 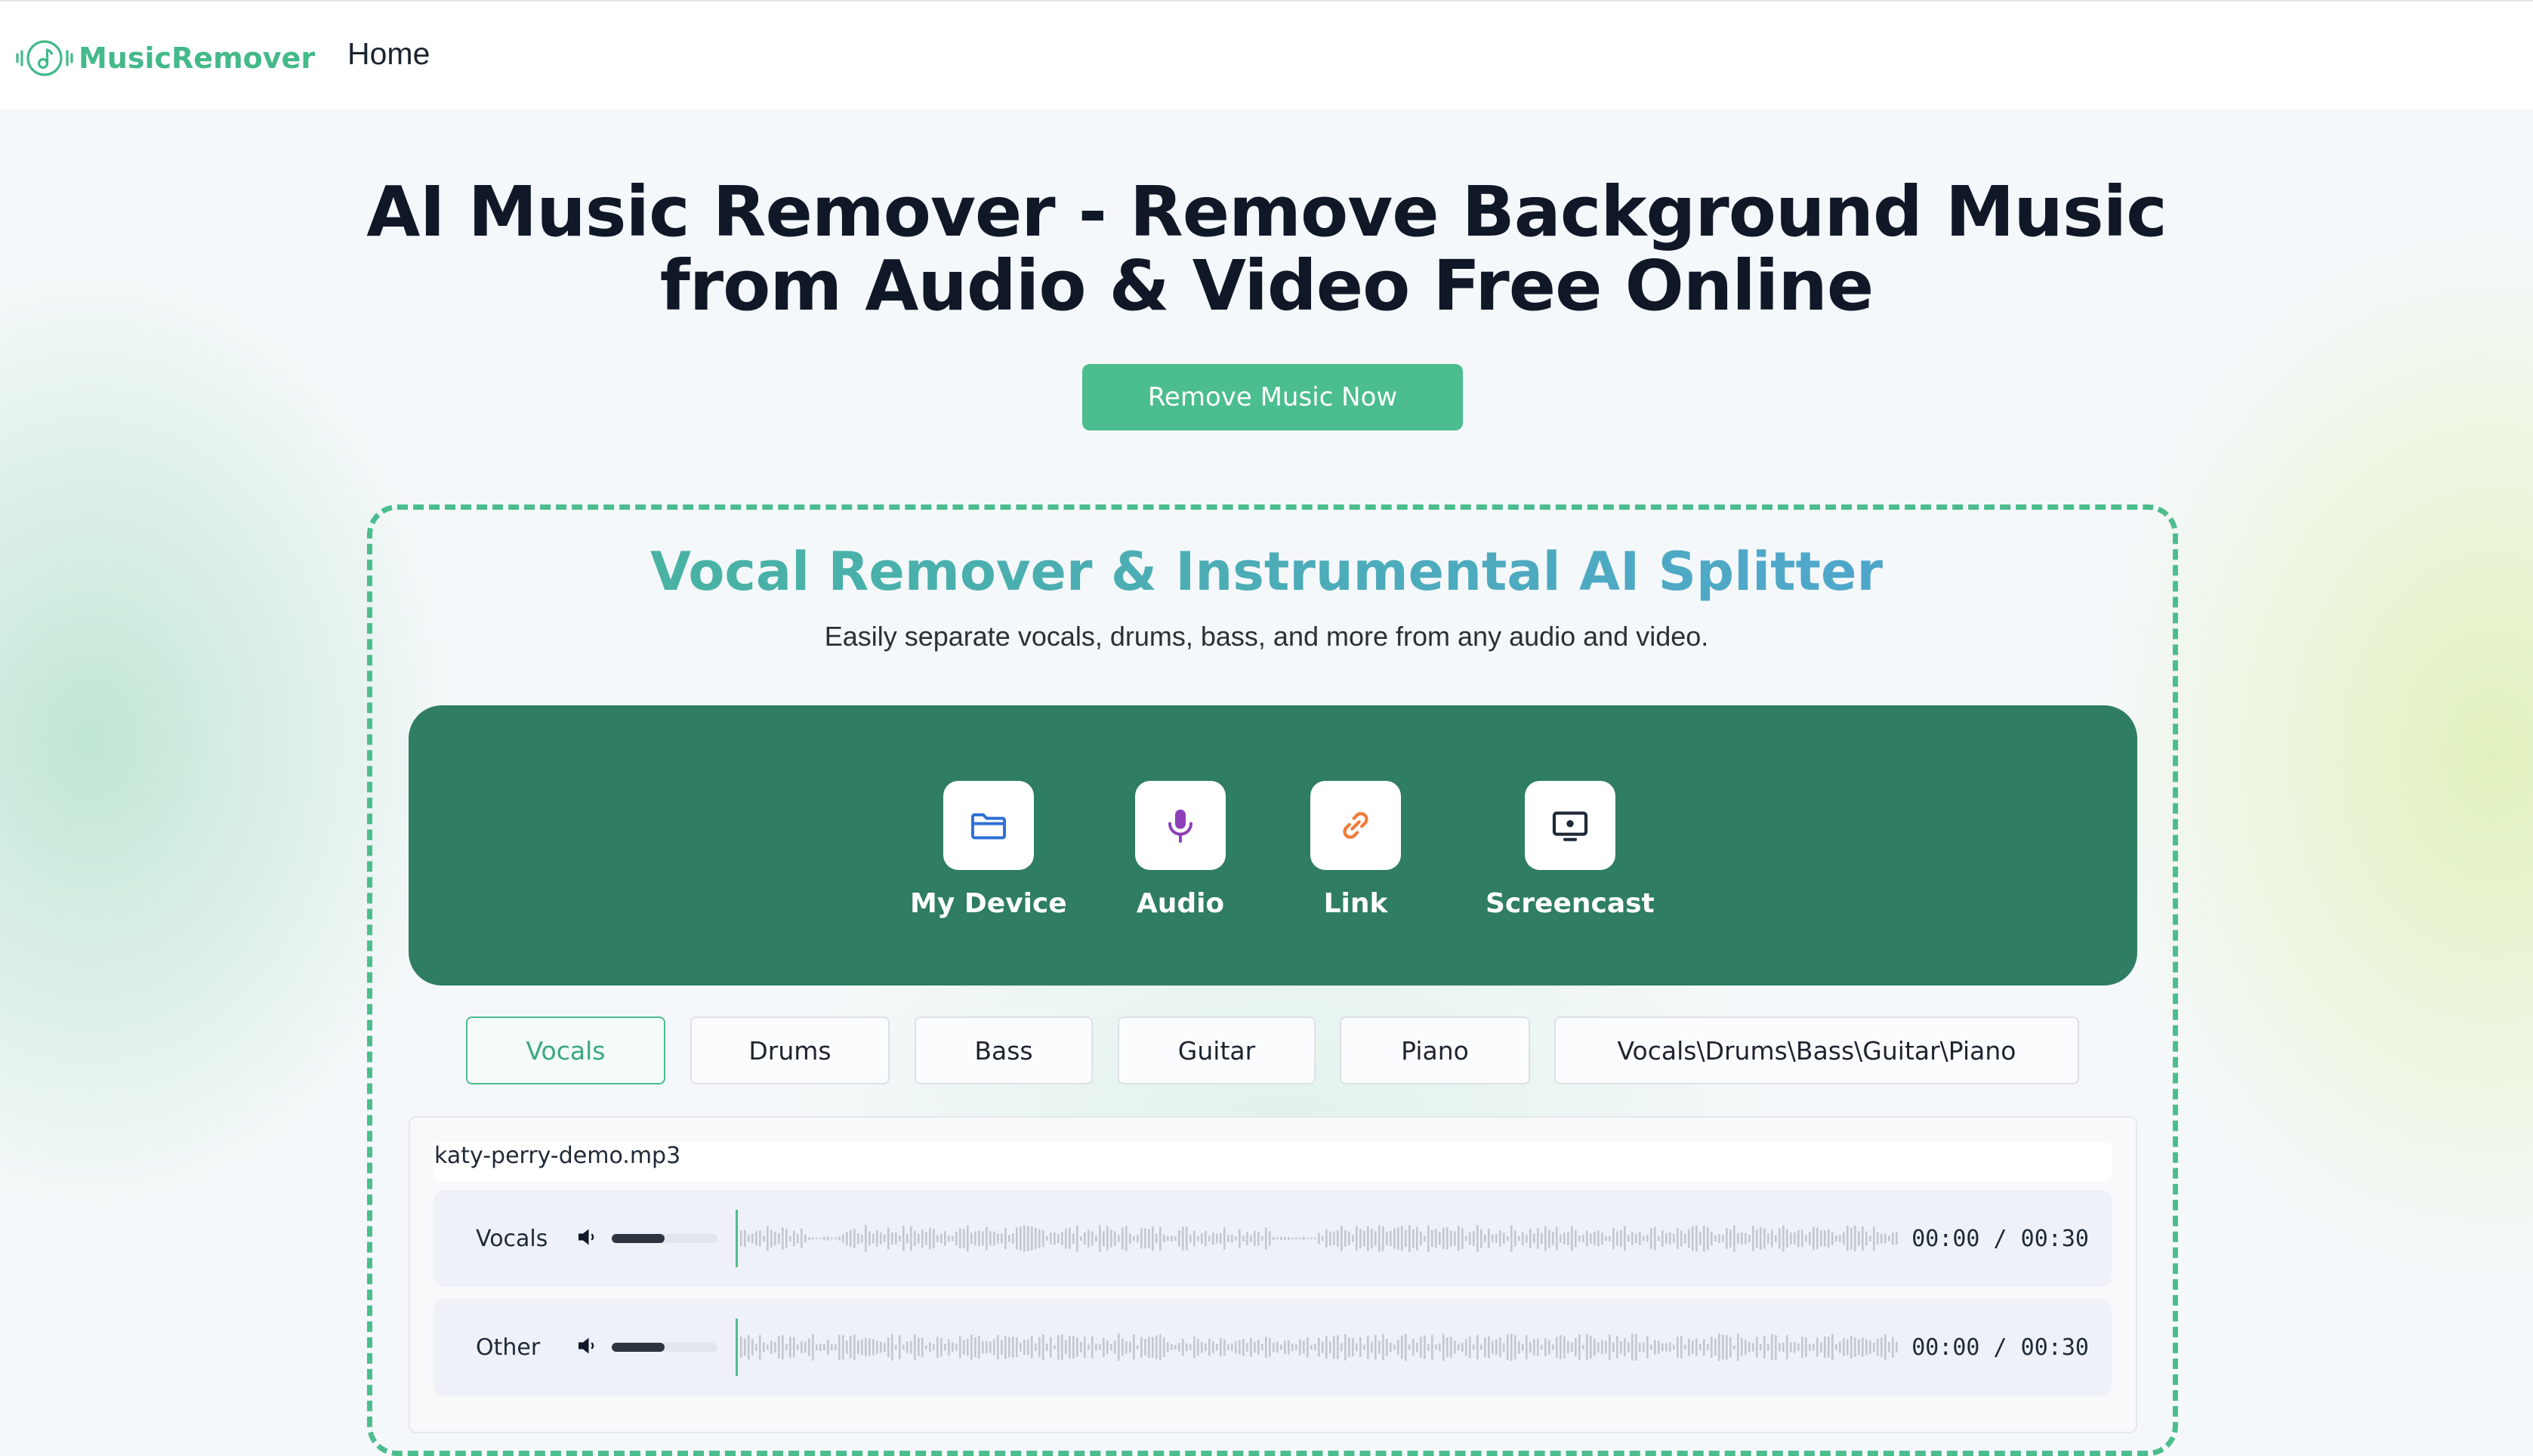 I want to click on source-screencast-tile, so click(x=1569, y=825).